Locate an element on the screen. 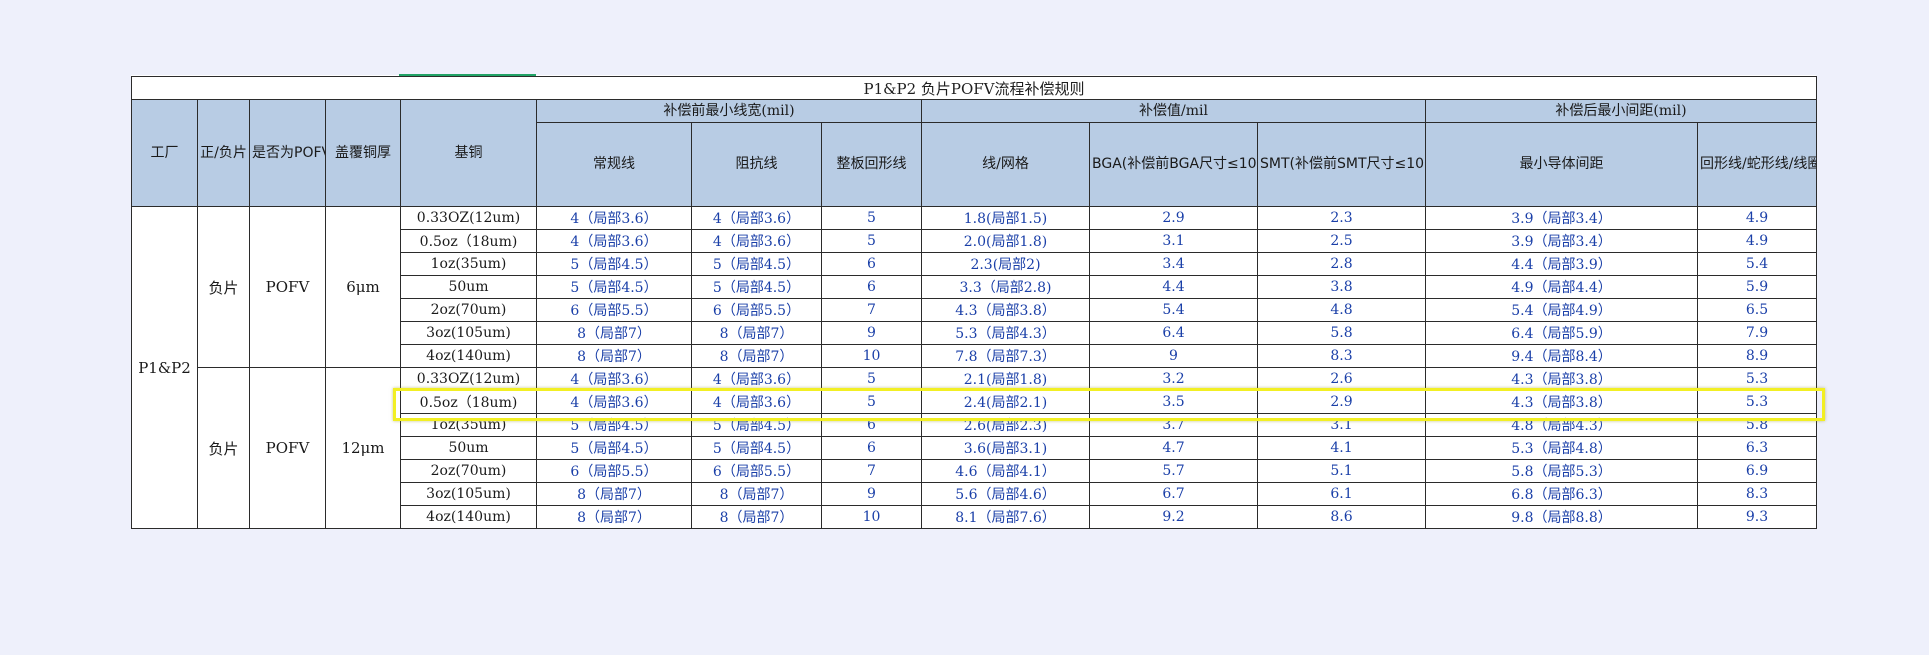 This screenshot has height=655, width=1929. table-cell: 2.3(局部2) is located at coordinates (1005, 264).